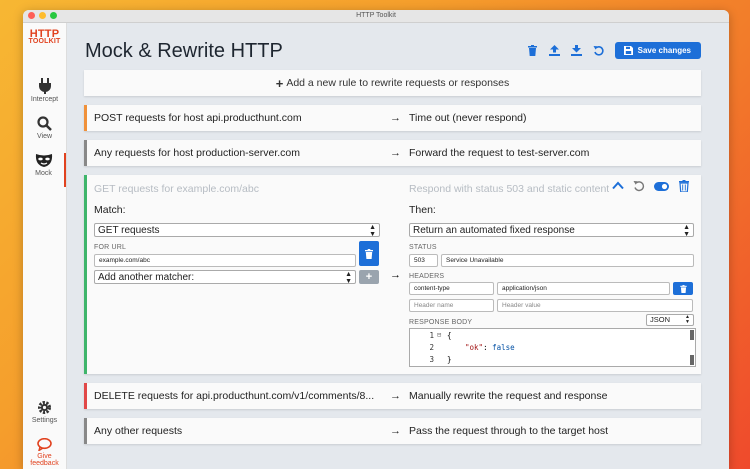 Image resolution: width=750 pixels, height=469 pixels. Describe the element at coordinates (110, 247) in the screenshot. I see `for-url-label: FOR URL` at that location.